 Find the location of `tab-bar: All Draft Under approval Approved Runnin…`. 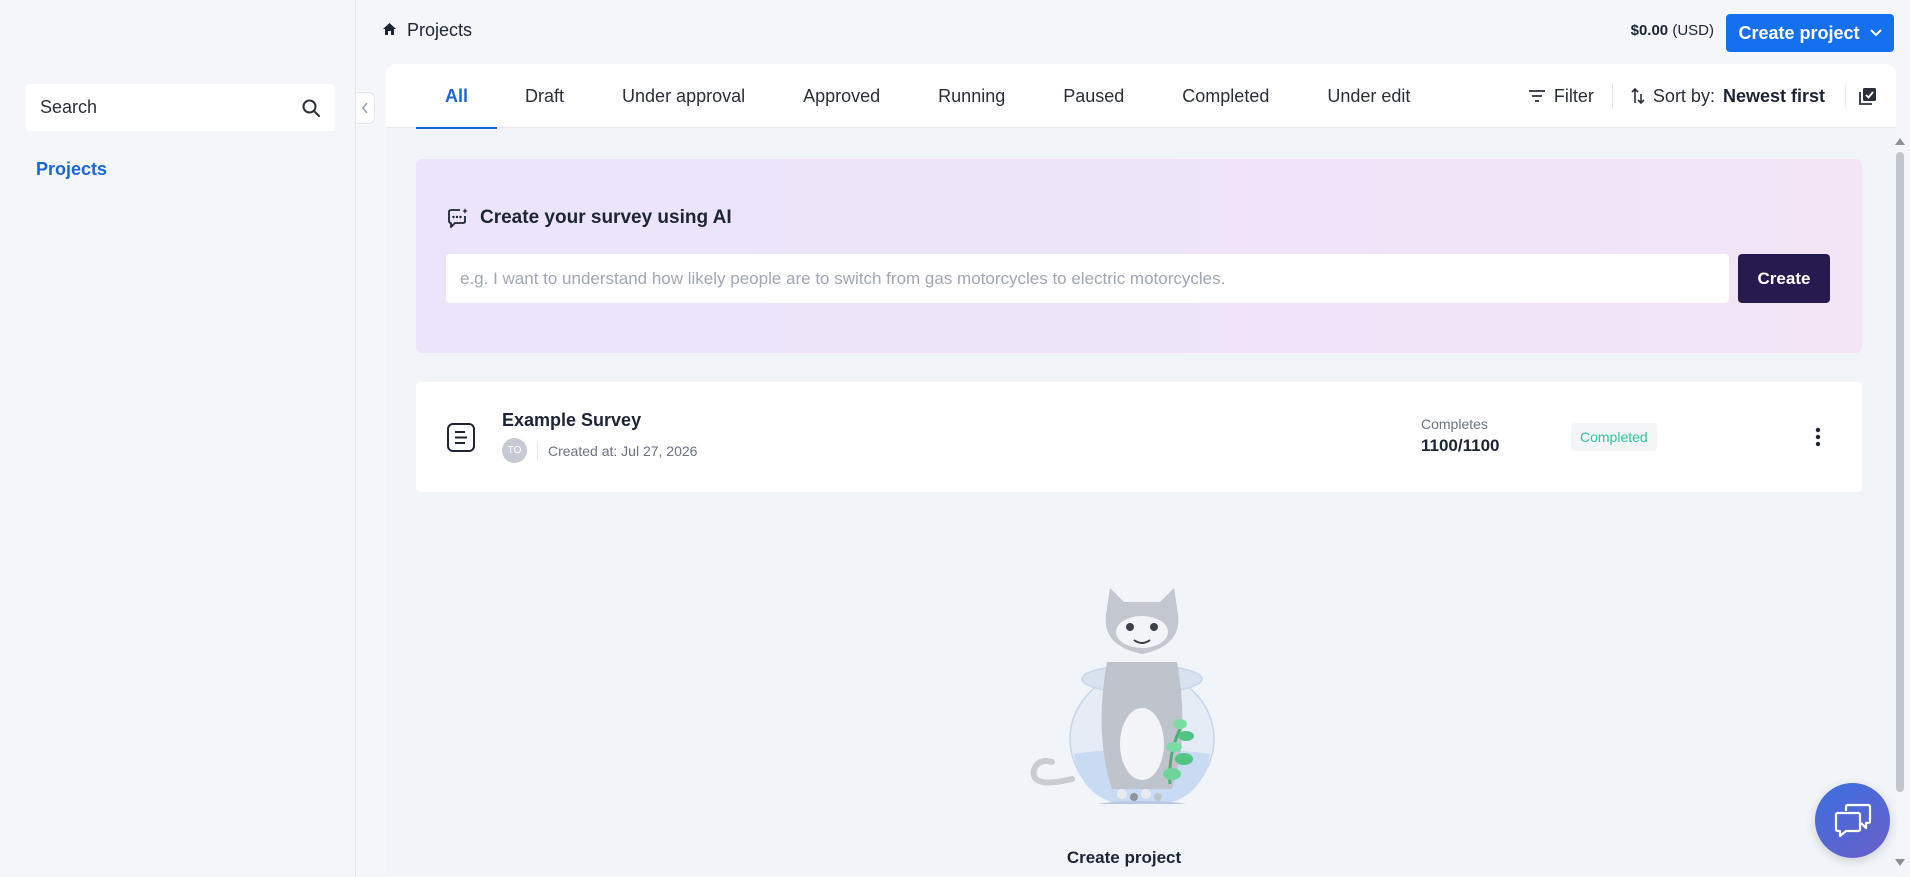

tab-bar: All Draft Under approval Approved Runnin… is located at coordinates (1141, 96).